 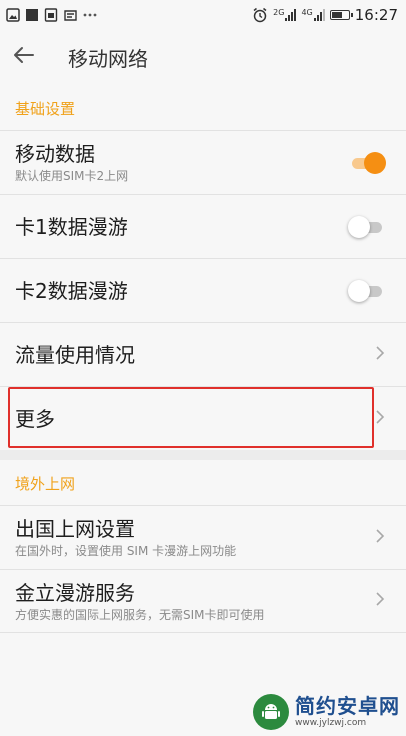 I want to click on page-title: 移动网络, so click(x=108, y=58).